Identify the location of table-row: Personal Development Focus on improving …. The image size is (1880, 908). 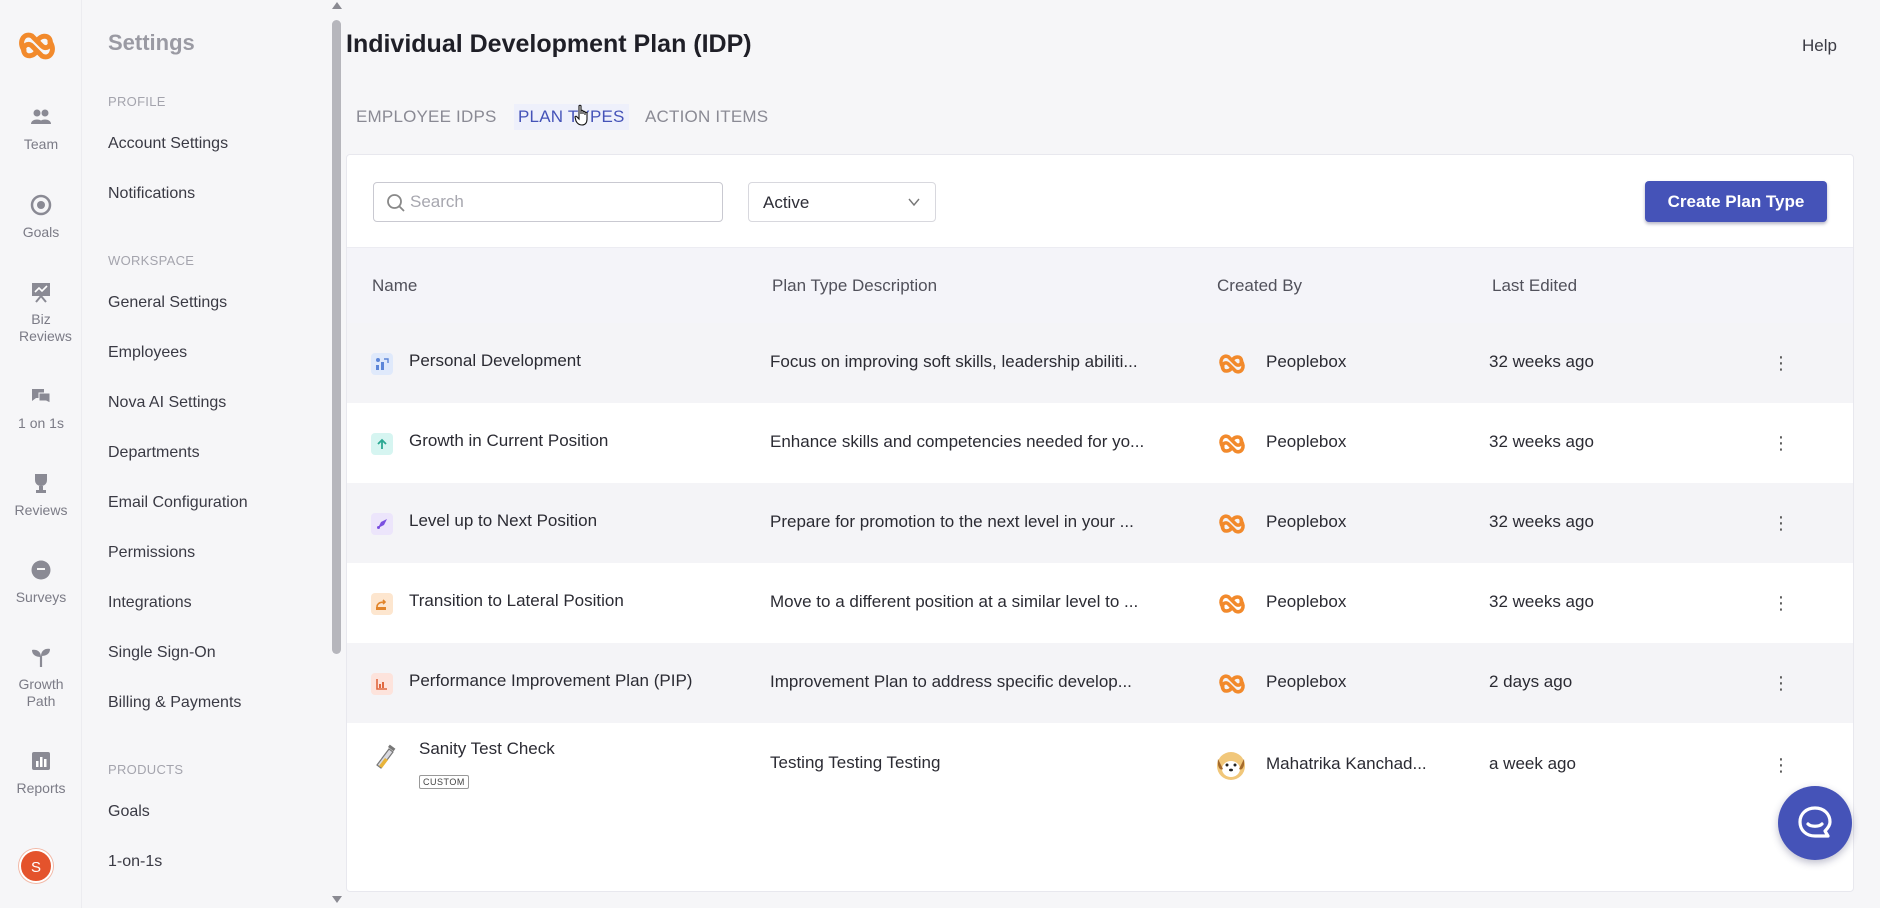
(1100, 363).